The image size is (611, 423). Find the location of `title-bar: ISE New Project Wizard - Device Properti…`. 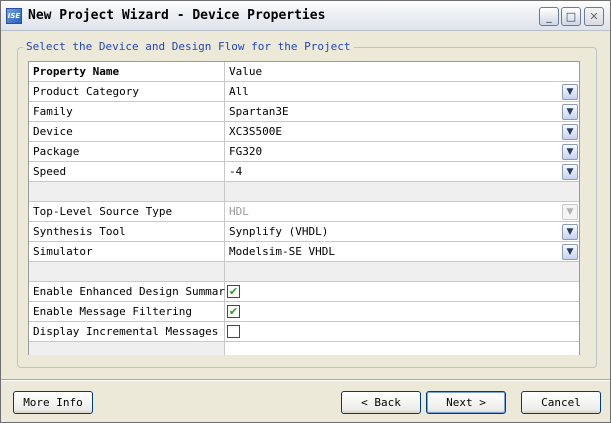

title-bar: ISE New Project Wizard - Device Properti… is located at coordinates (305, 16).